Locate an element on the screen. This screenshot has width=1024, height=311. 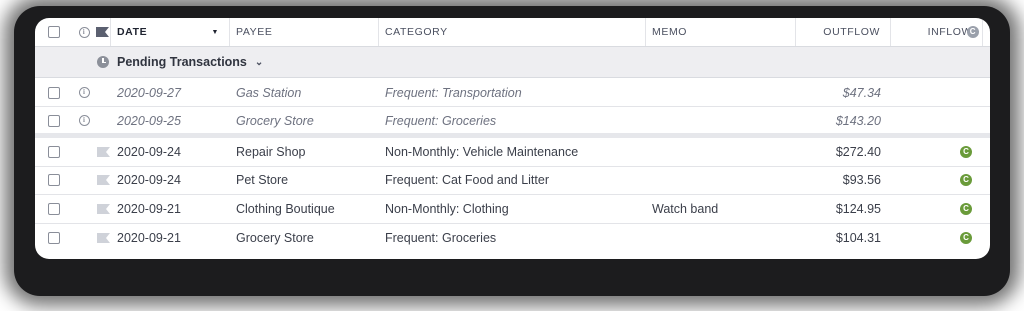
row-outflow: $124.95 is located at coordinates (843, 209).